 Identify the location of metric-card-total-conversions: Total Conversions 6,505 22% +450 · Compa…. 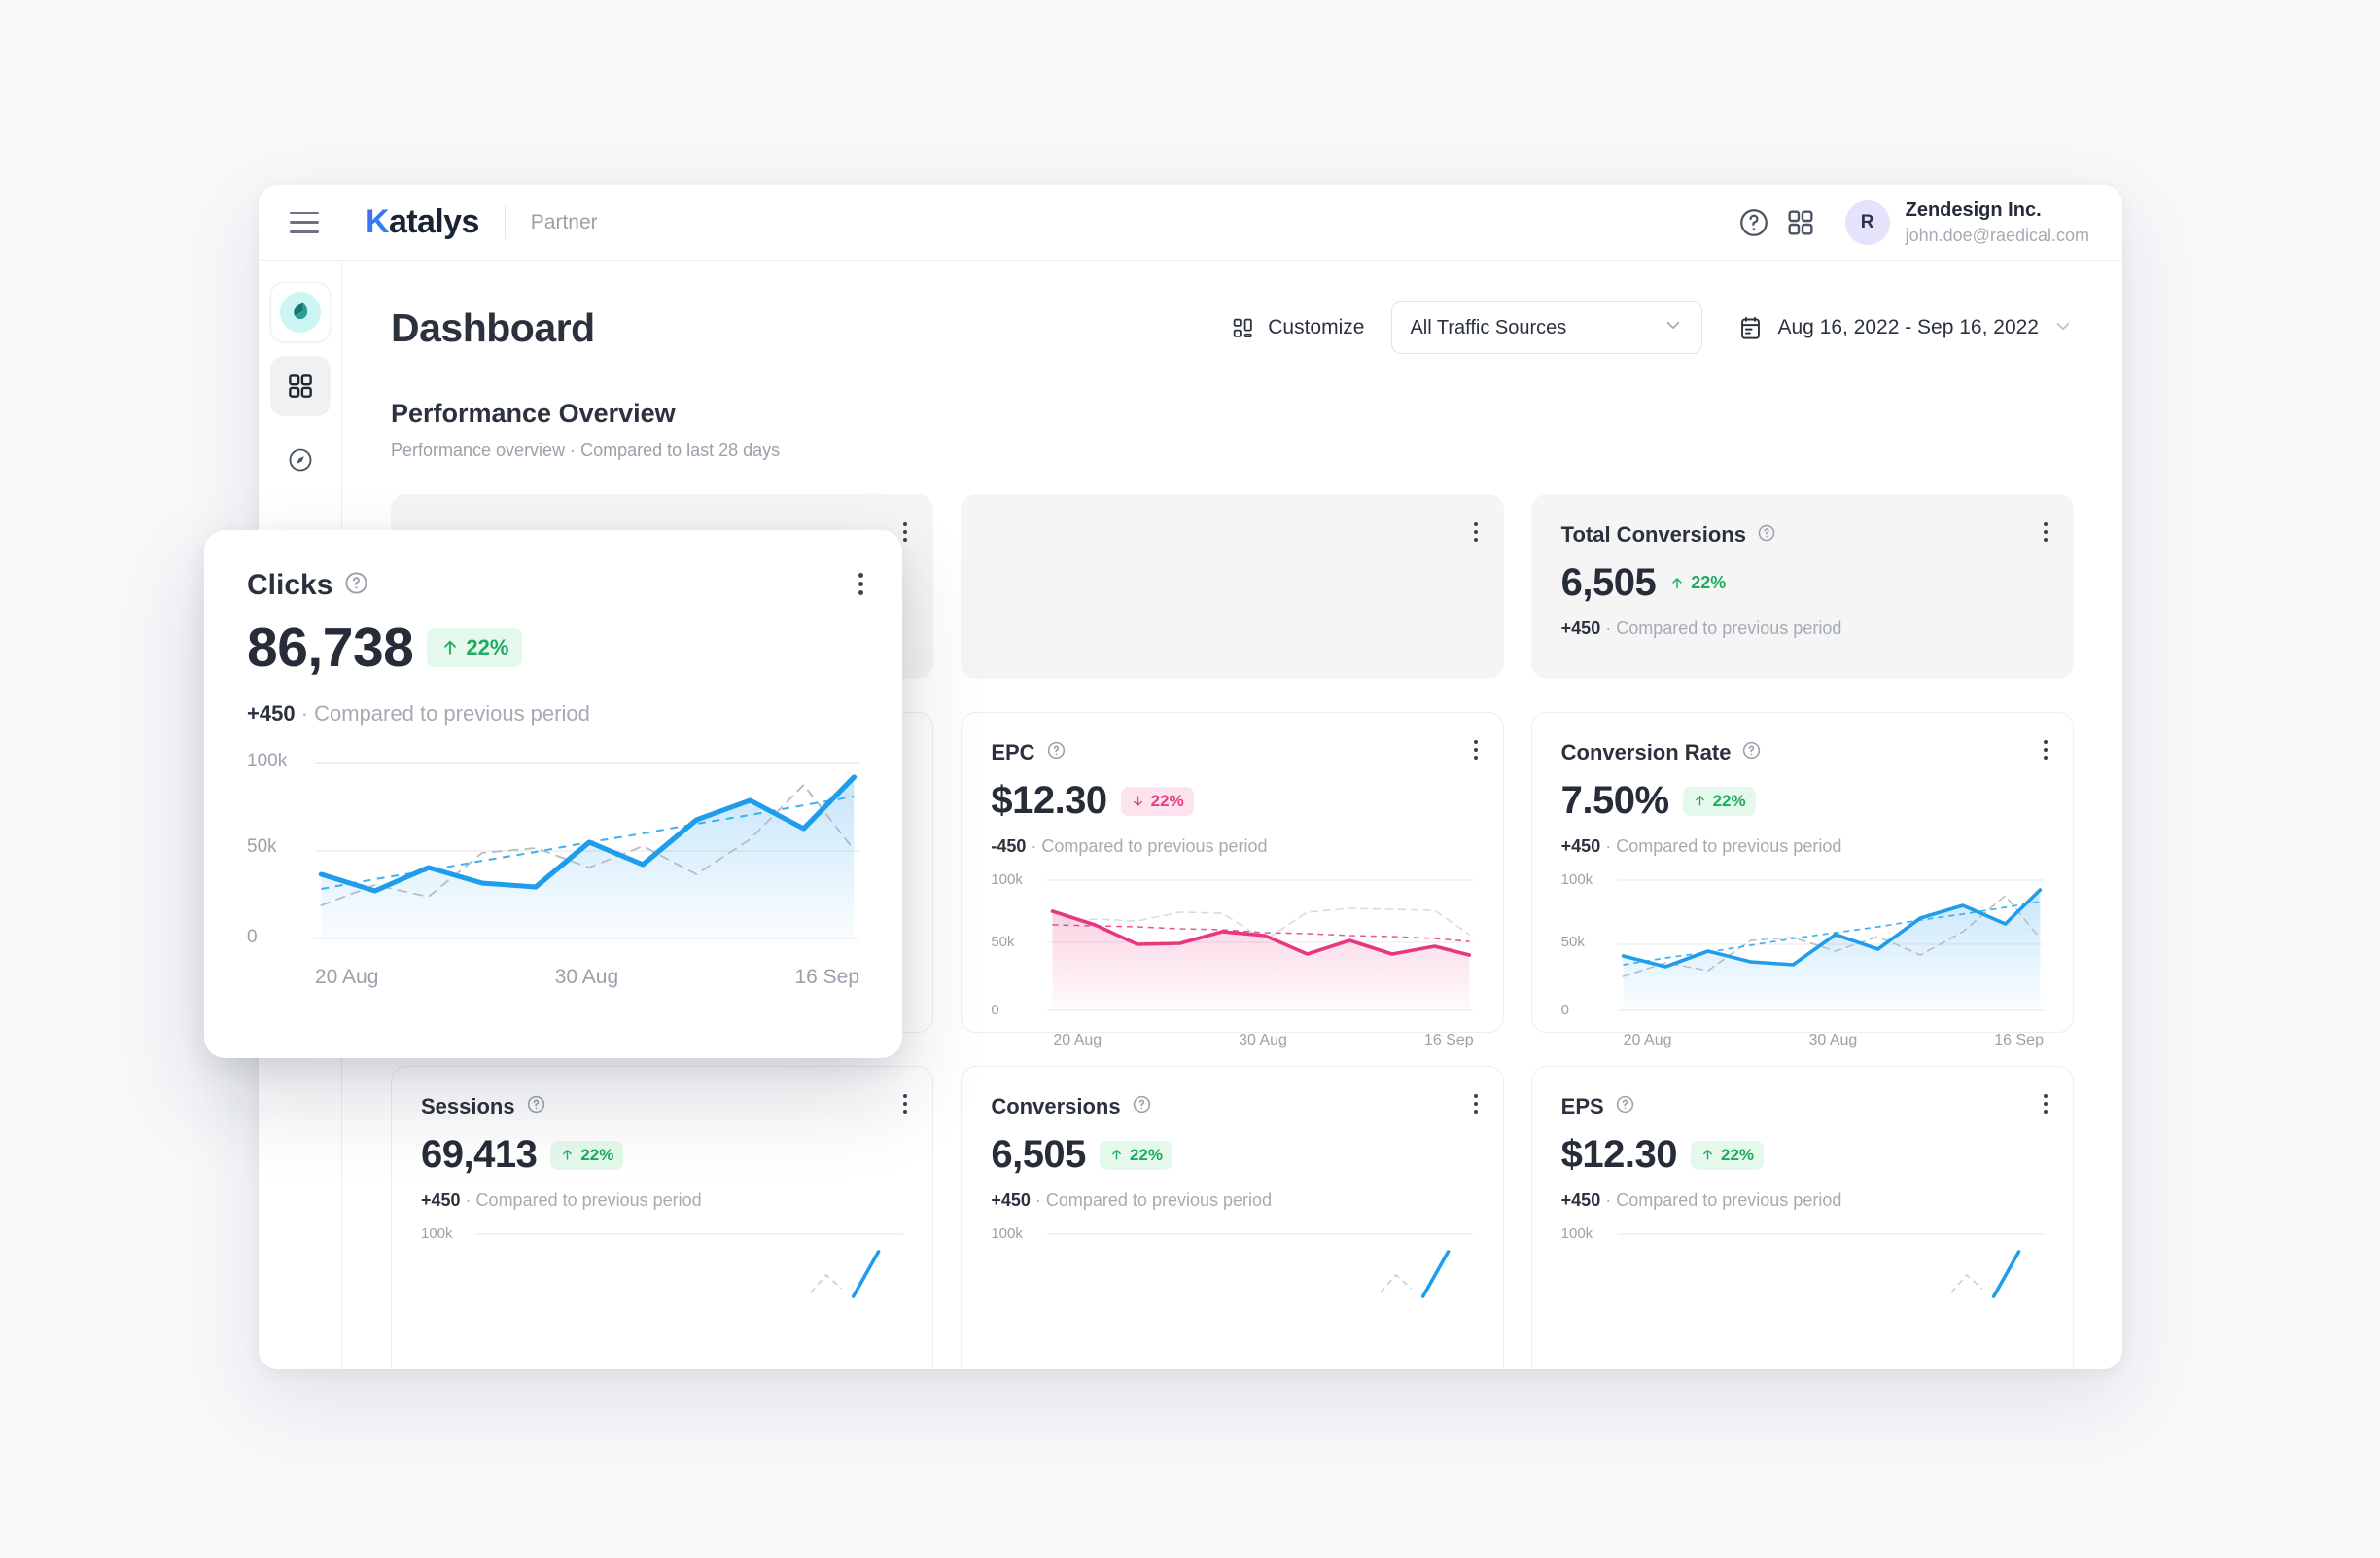
(1802, 586).